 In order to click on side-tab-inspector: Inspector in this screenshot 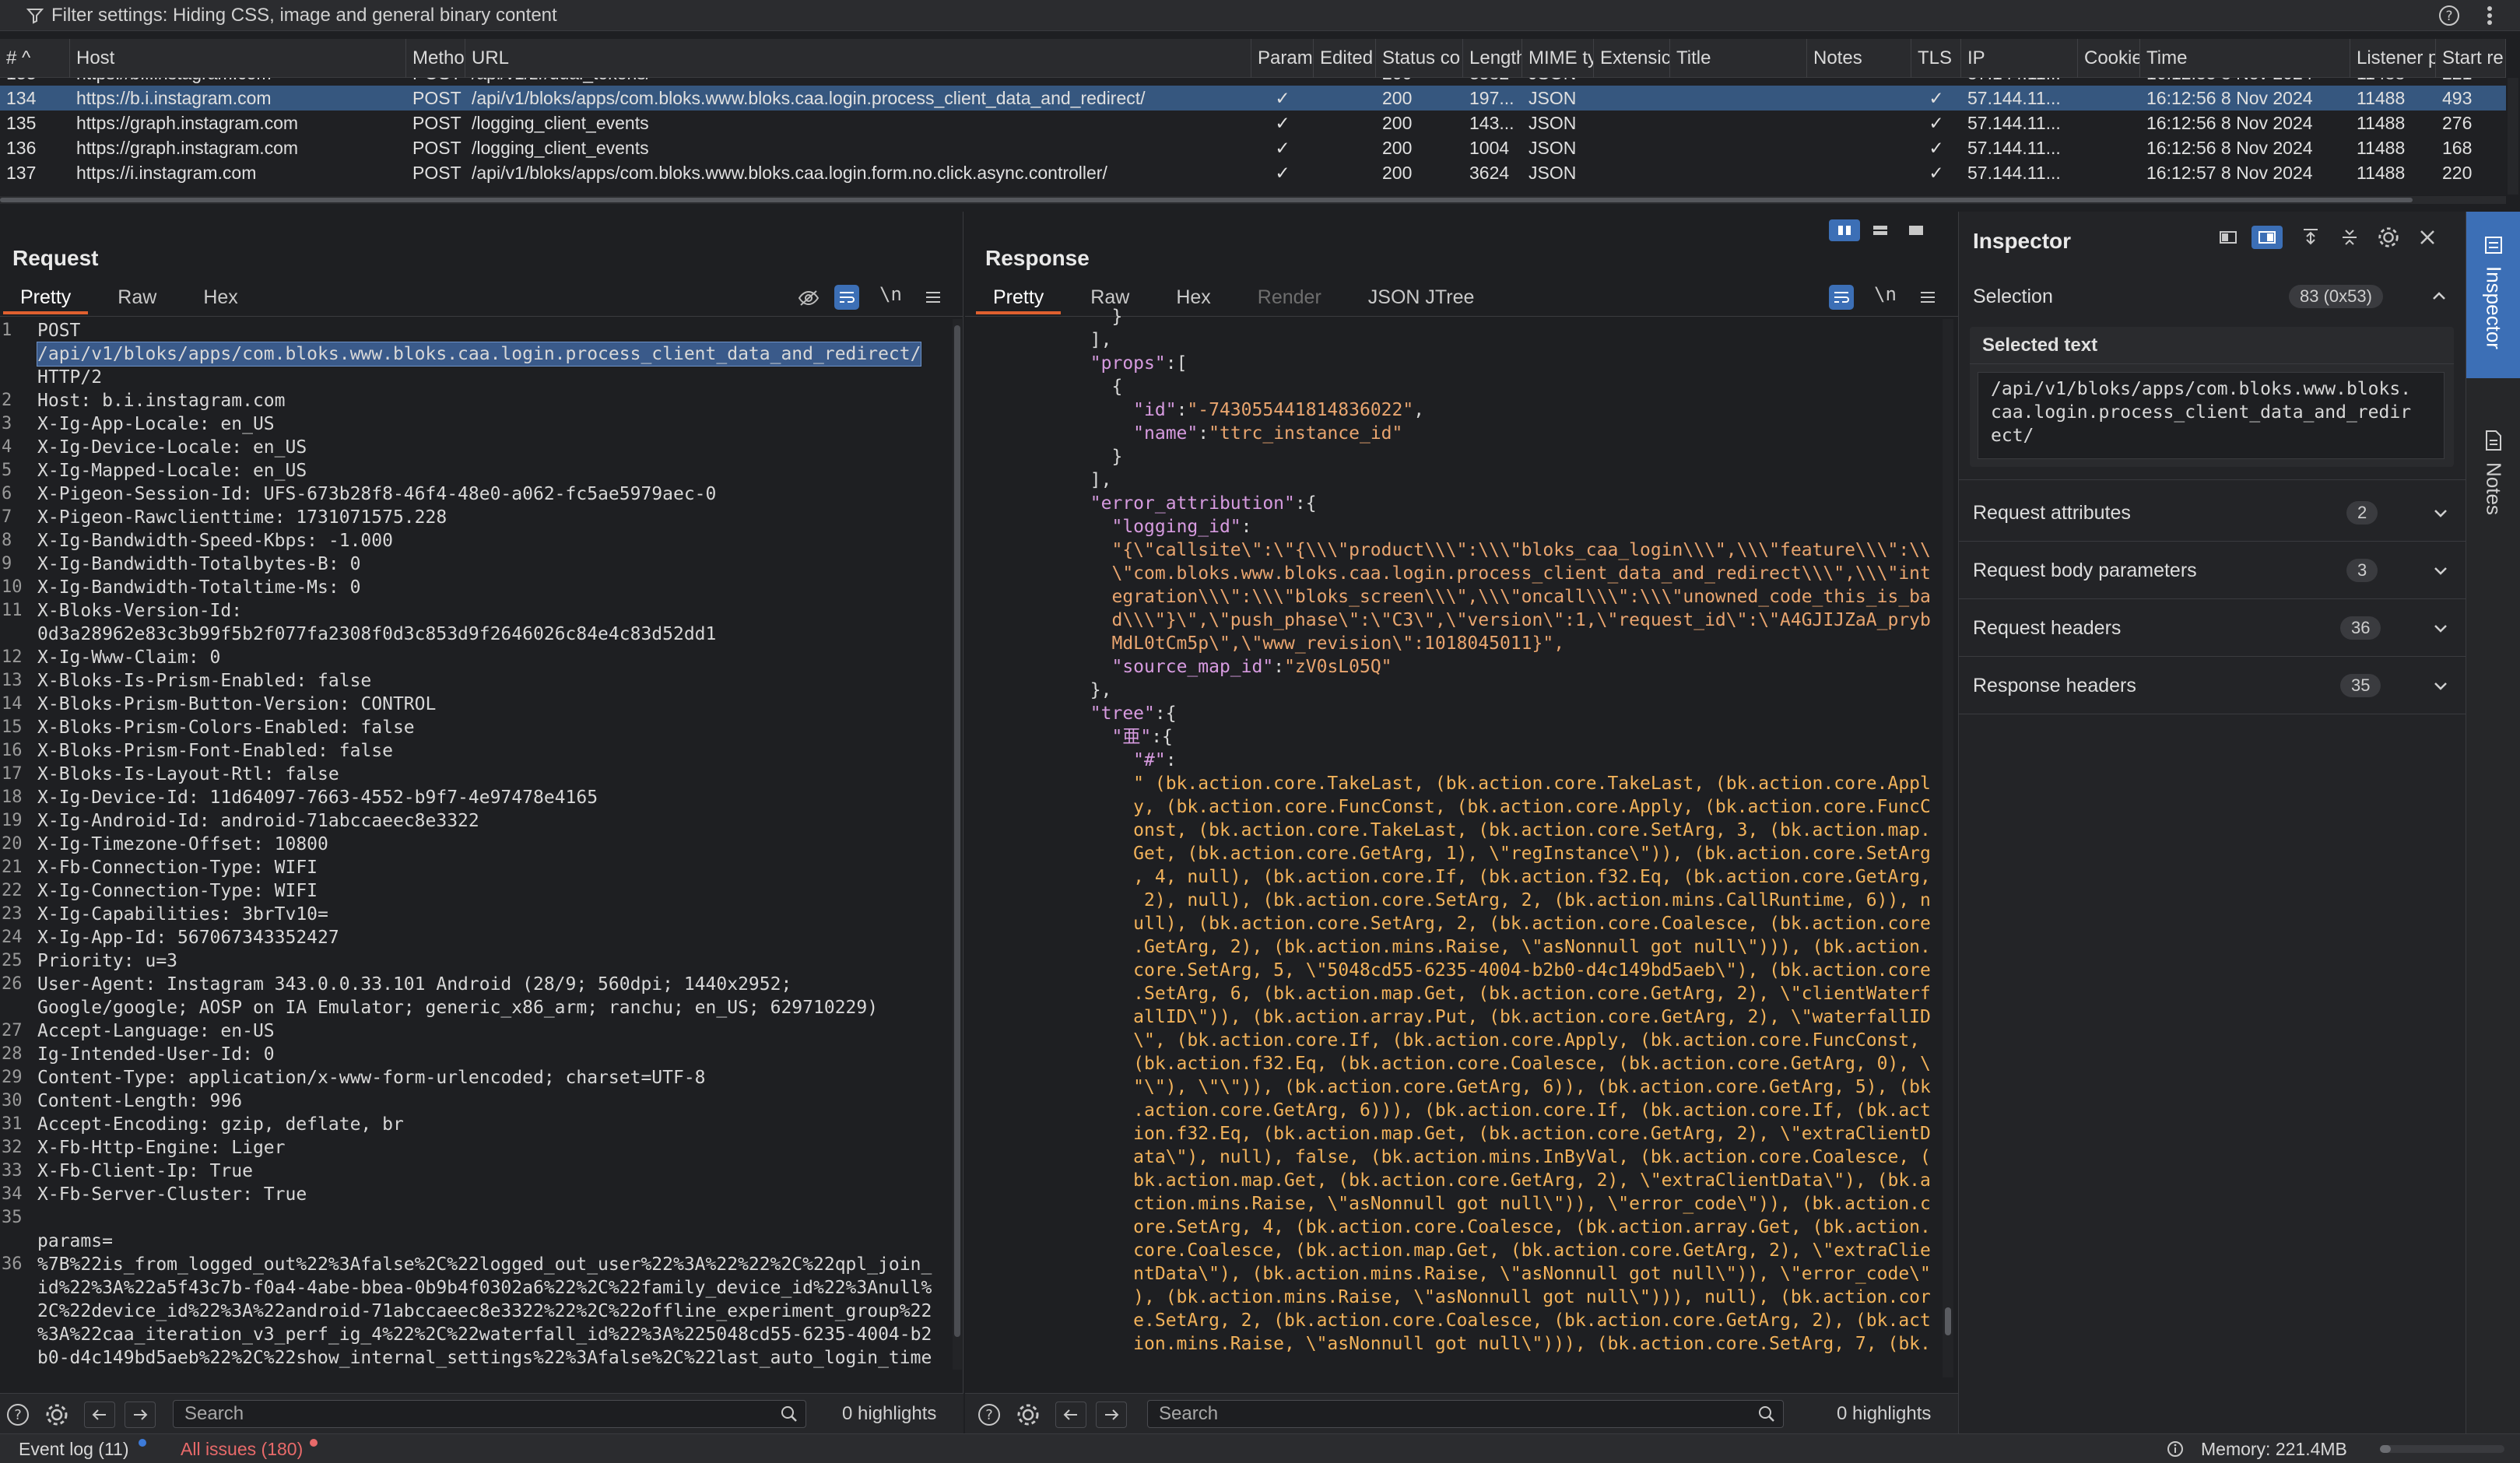, I will do `click(2493, 295)`.